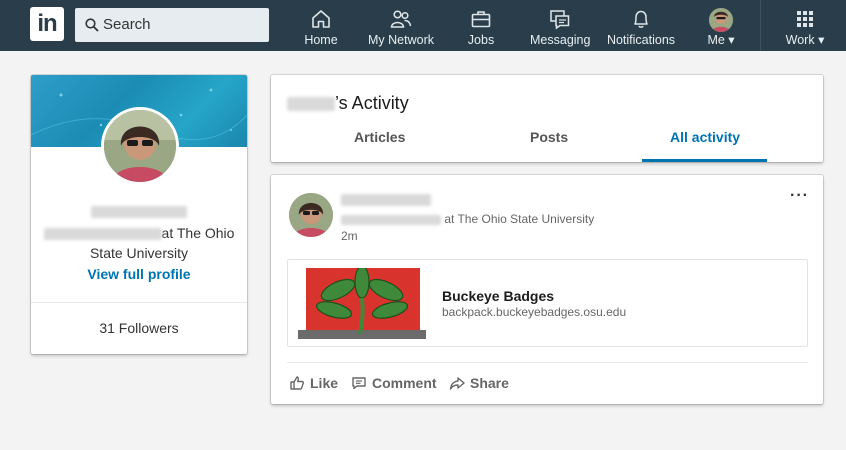 Image resolution: width=846 pixels, height=450 pixels. Describe the element at coordinates (349, 236) in the screenshot. I see `post-timestamp: 2m` at that location.